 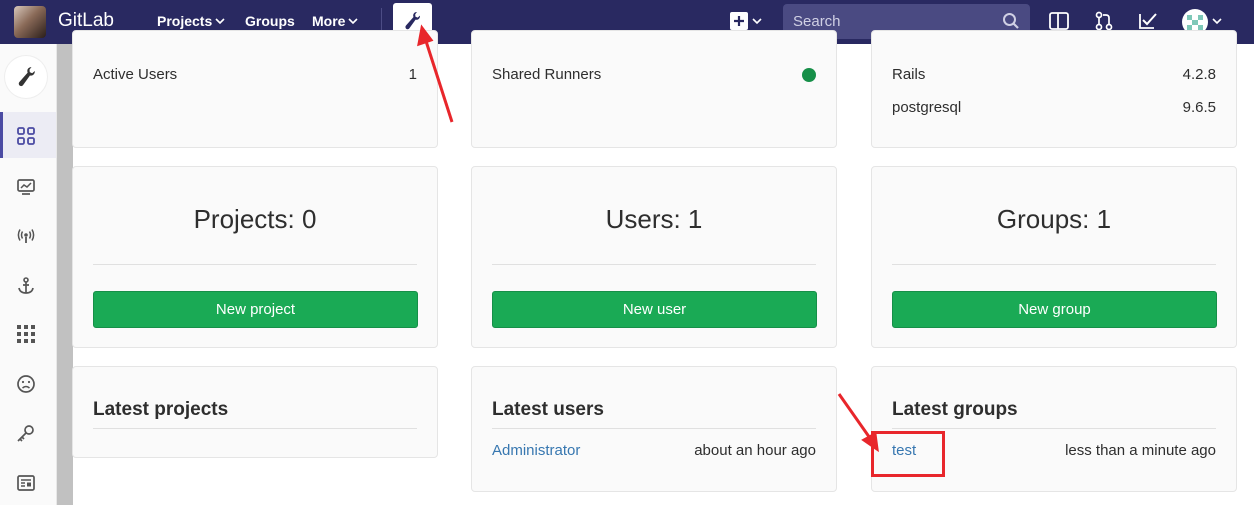 I want to click on sidebar-item-monitoring, so click(x=28, y=186).